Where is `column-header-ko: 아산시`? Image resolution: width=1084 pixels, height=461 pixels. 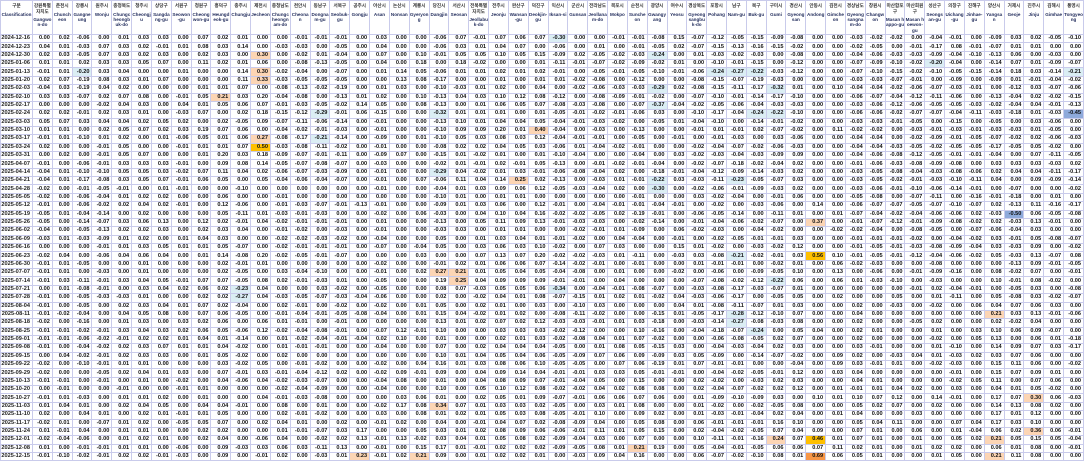
column-header-ko: 아산시 is located at coordinates (379, 5).